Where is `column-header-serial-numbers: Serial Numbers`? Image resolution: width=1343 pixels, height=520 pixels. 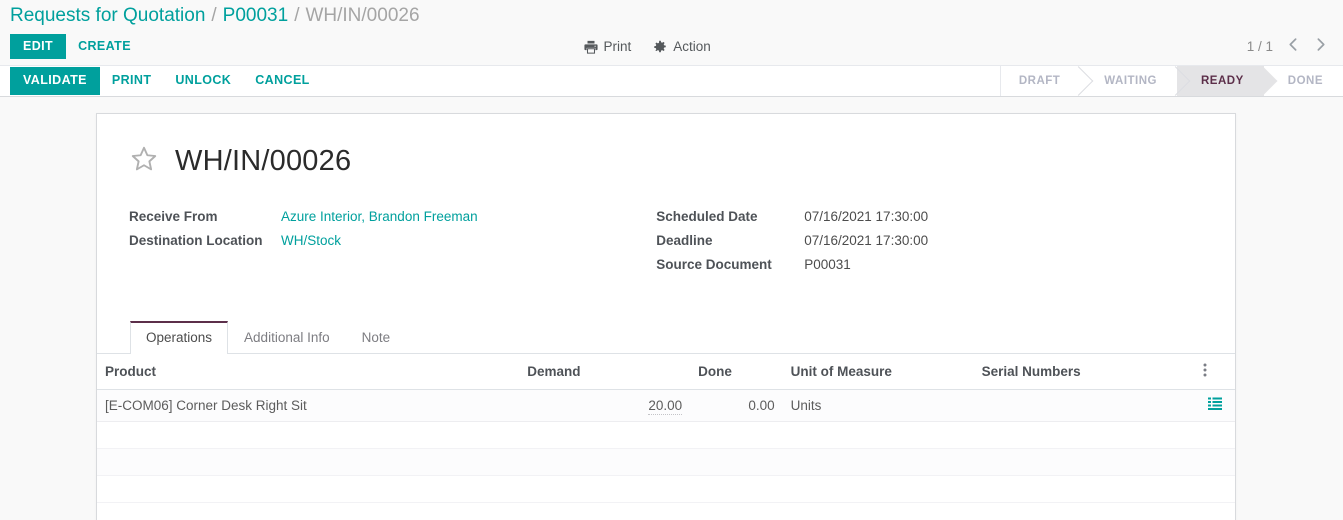 column-header-serial-numbers: Serial Numbers is located at coordinates (1084, 372).